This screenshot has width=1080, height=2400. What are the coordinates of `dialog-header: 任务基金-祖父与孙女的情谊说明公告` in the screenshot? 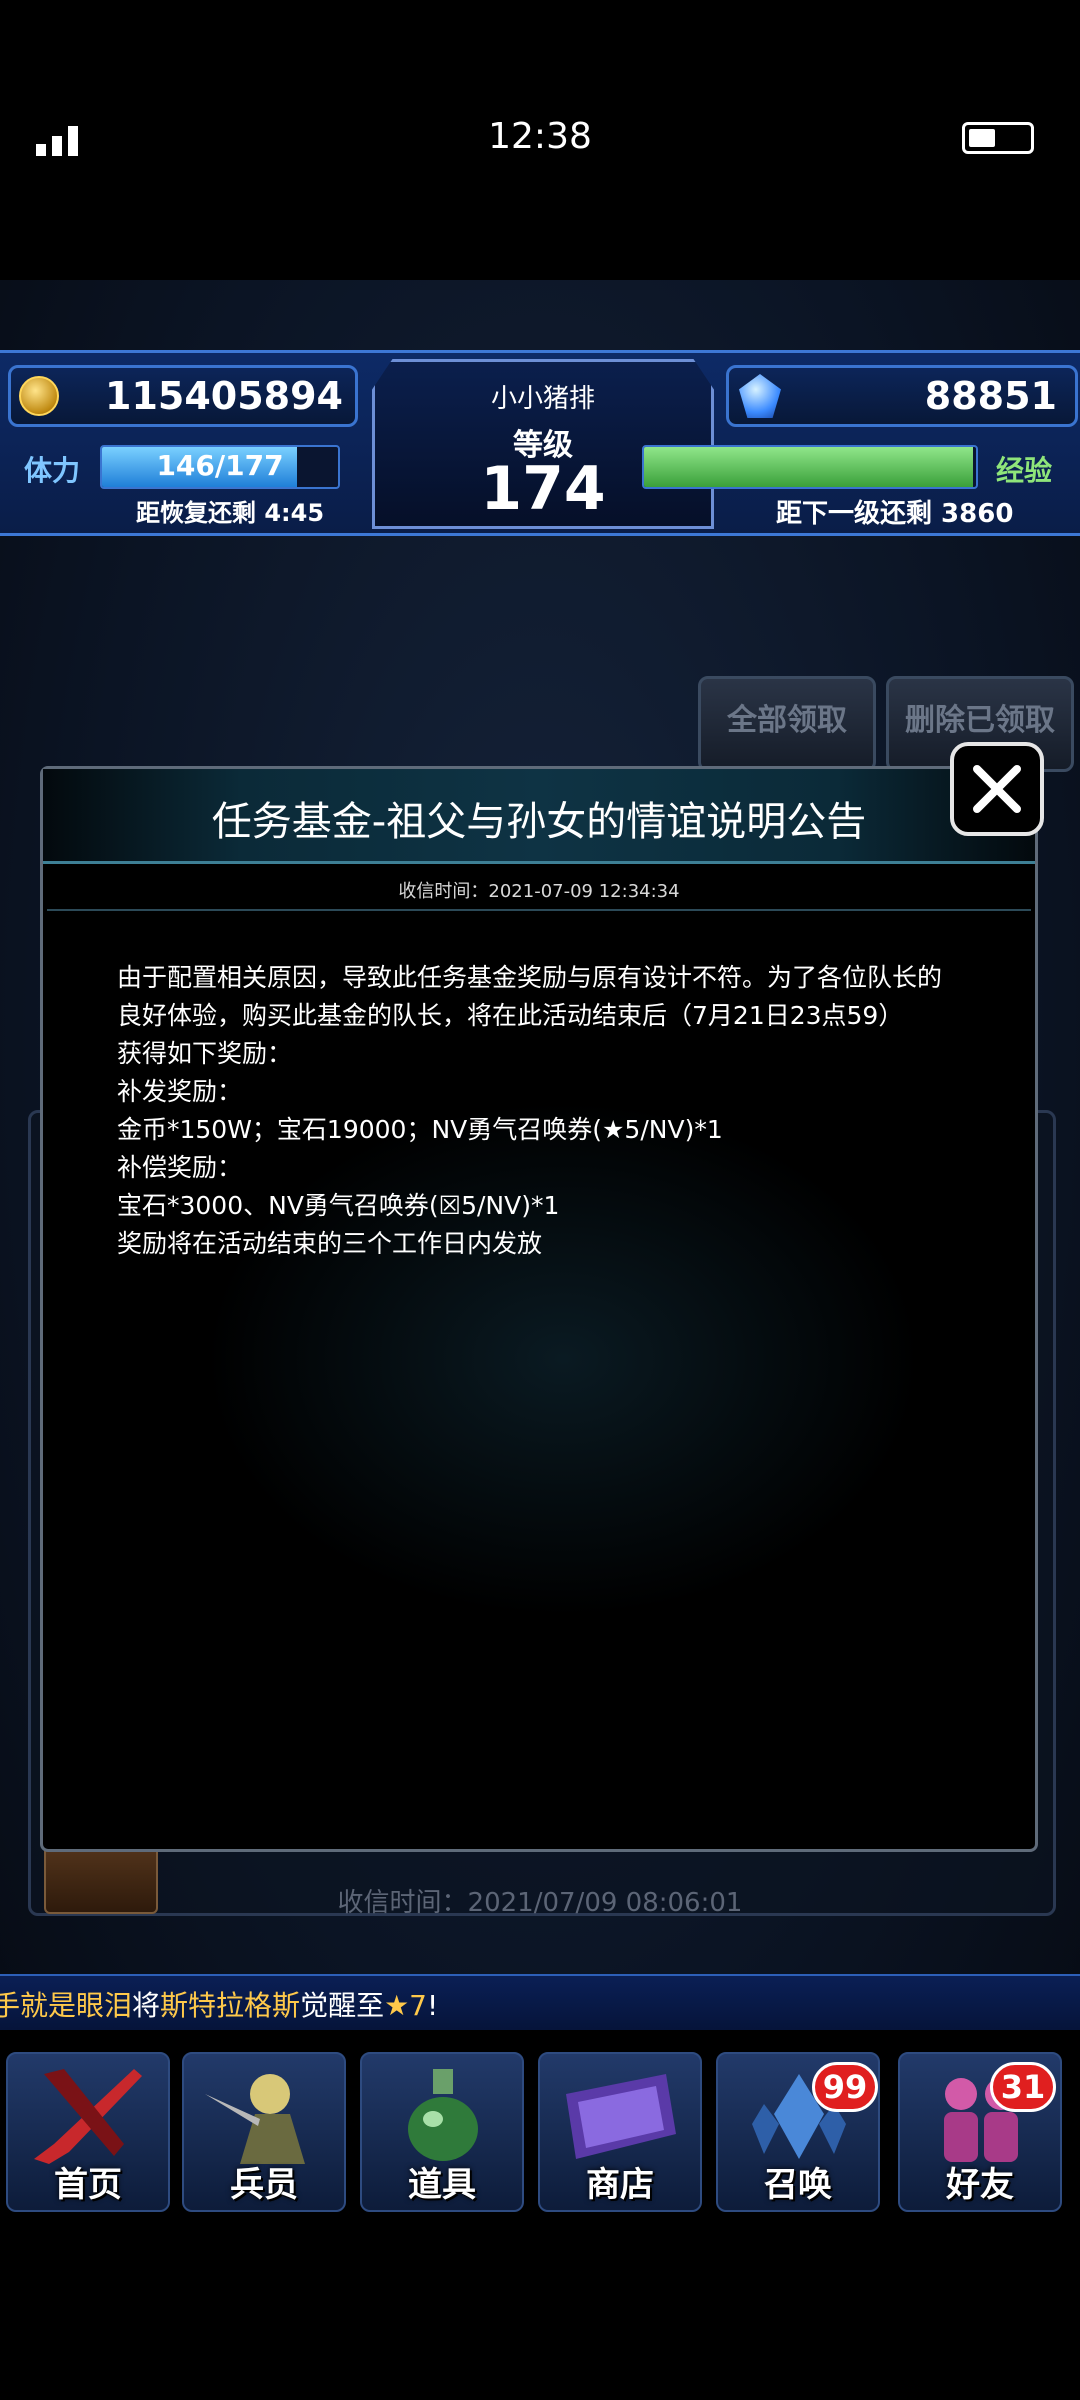 It's located at (539, 816).